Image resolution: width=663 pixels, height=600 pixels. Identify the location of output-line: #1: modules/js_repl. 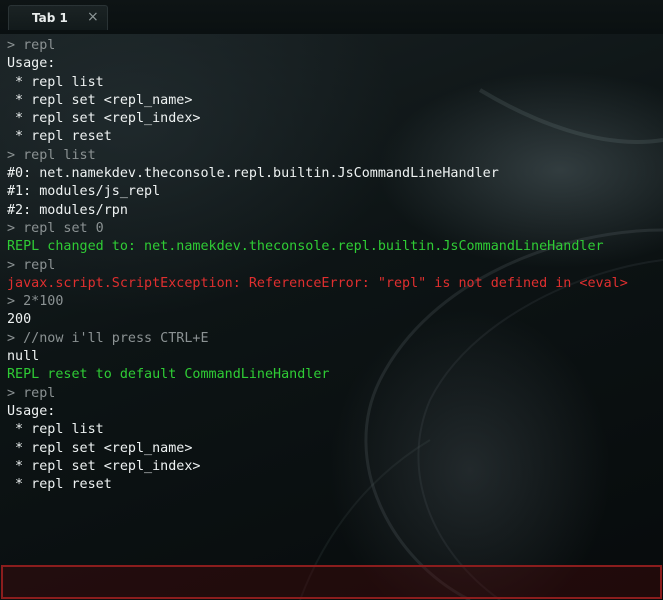
(84, 192).